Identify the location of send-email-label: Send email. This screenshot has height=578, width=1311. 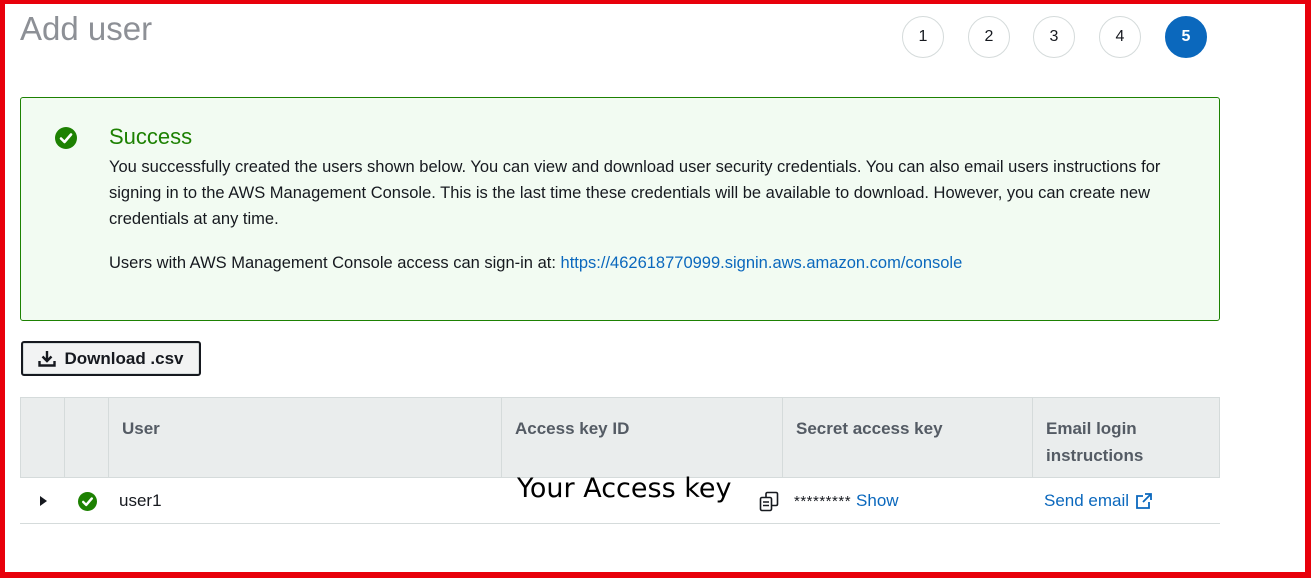
(1087, 500).